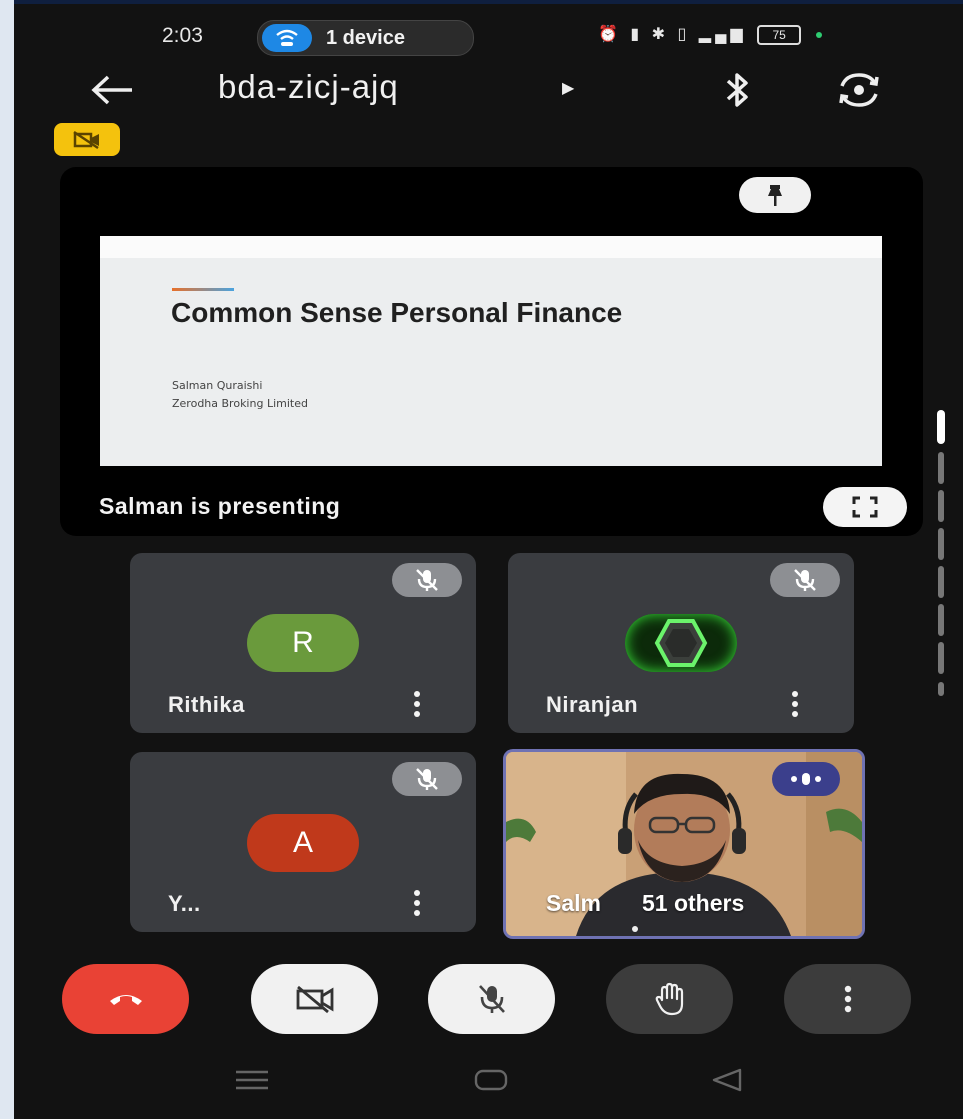 This screenshot has width=963, height=1119. What do you see at coordinates (206, 704) in the screenshot?
I see `participant-name: Rithika` at bounding box center [206, 704].